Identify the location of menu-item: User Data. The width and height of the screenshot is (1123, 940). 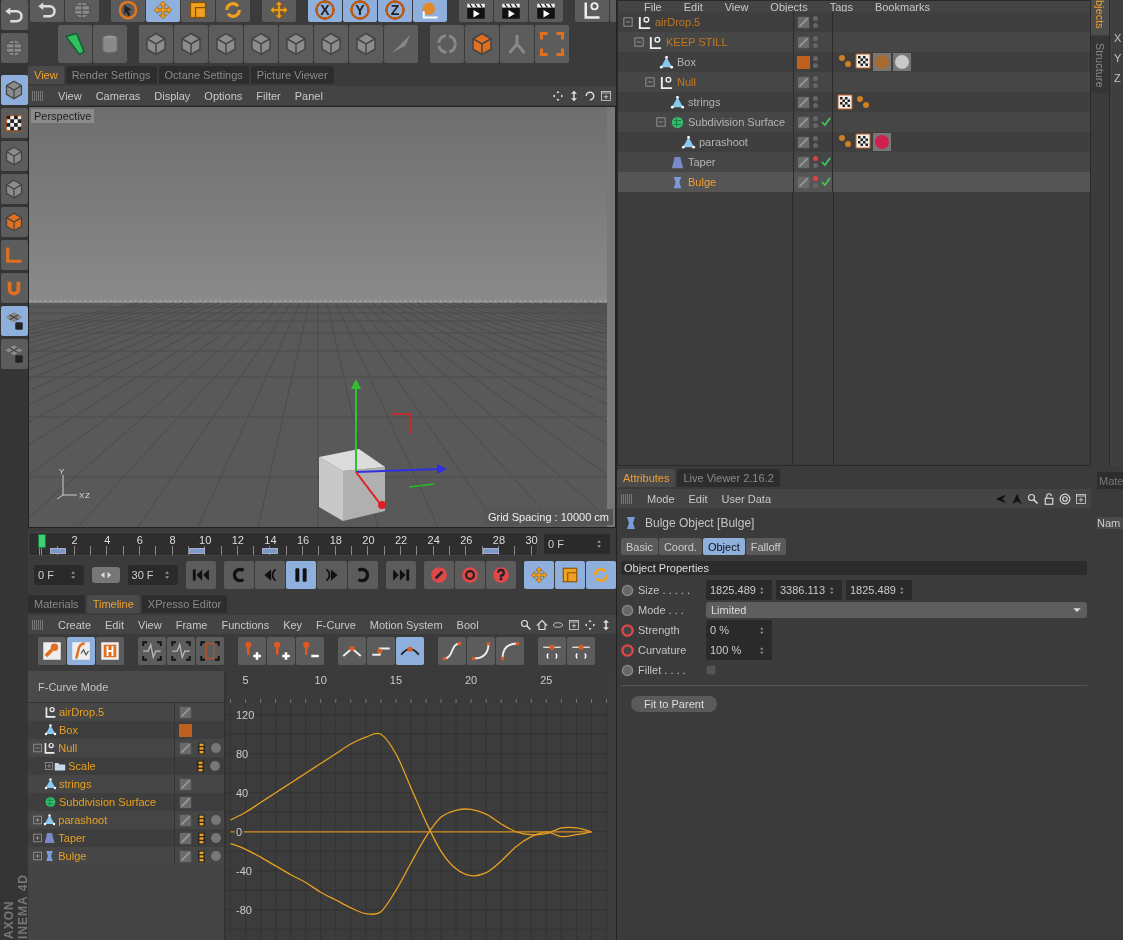
(746, 498).